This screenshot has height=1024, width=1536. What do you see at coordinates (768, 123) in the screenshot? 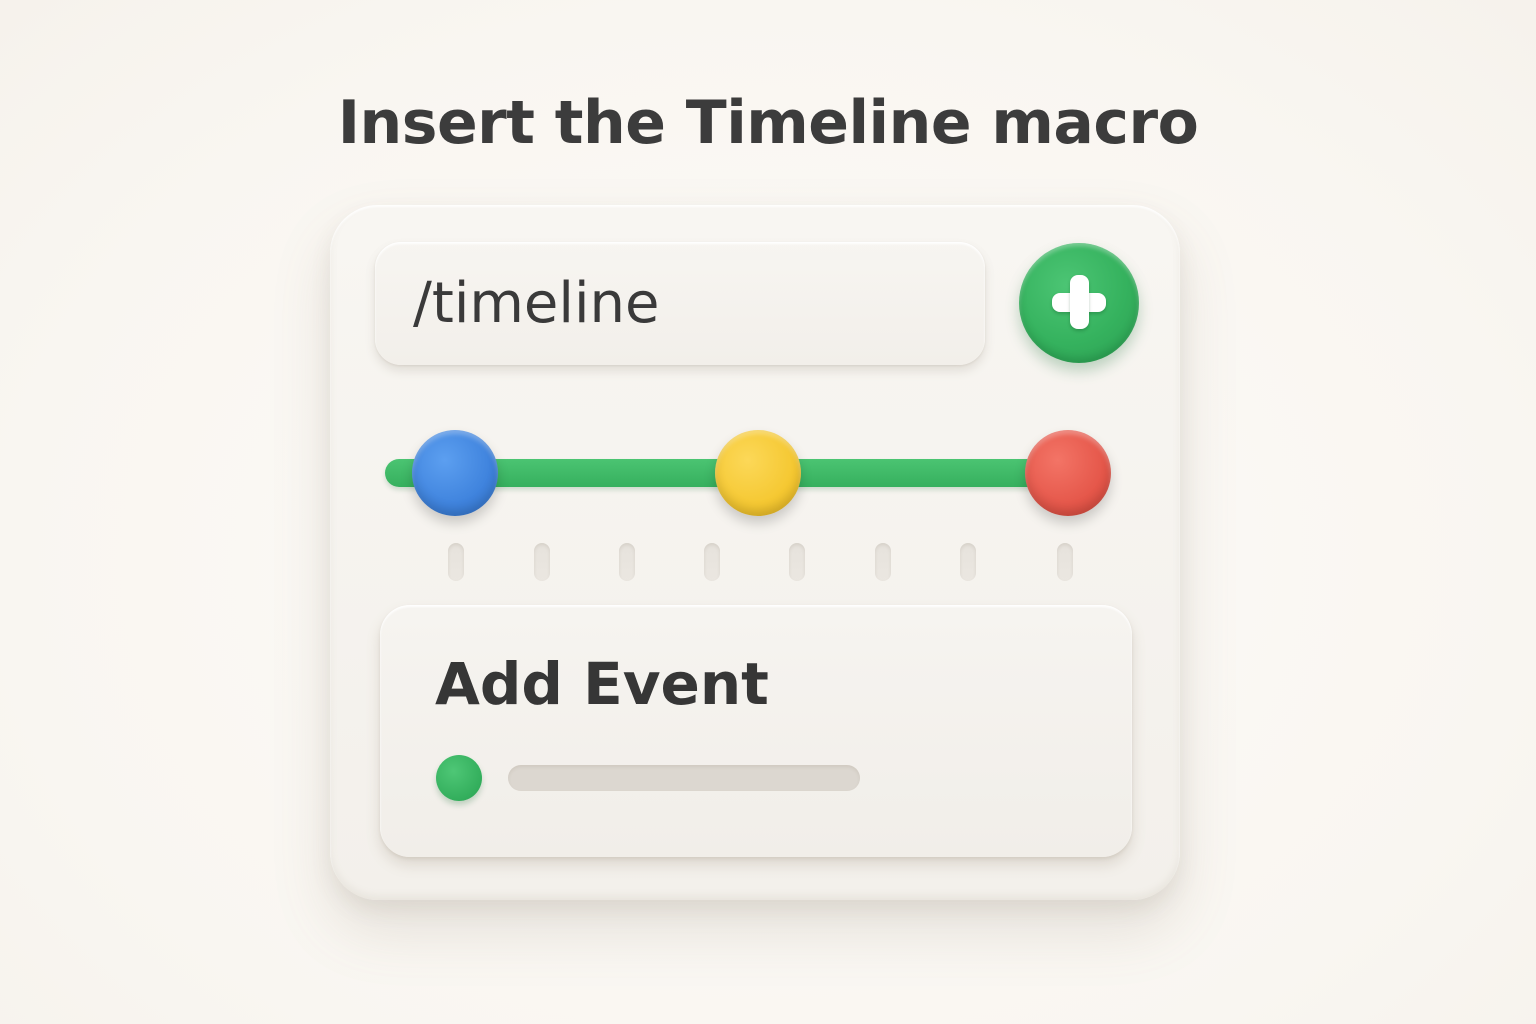
I see `page-title: Insert the Timeline macro` at bounding box center [768, 123].